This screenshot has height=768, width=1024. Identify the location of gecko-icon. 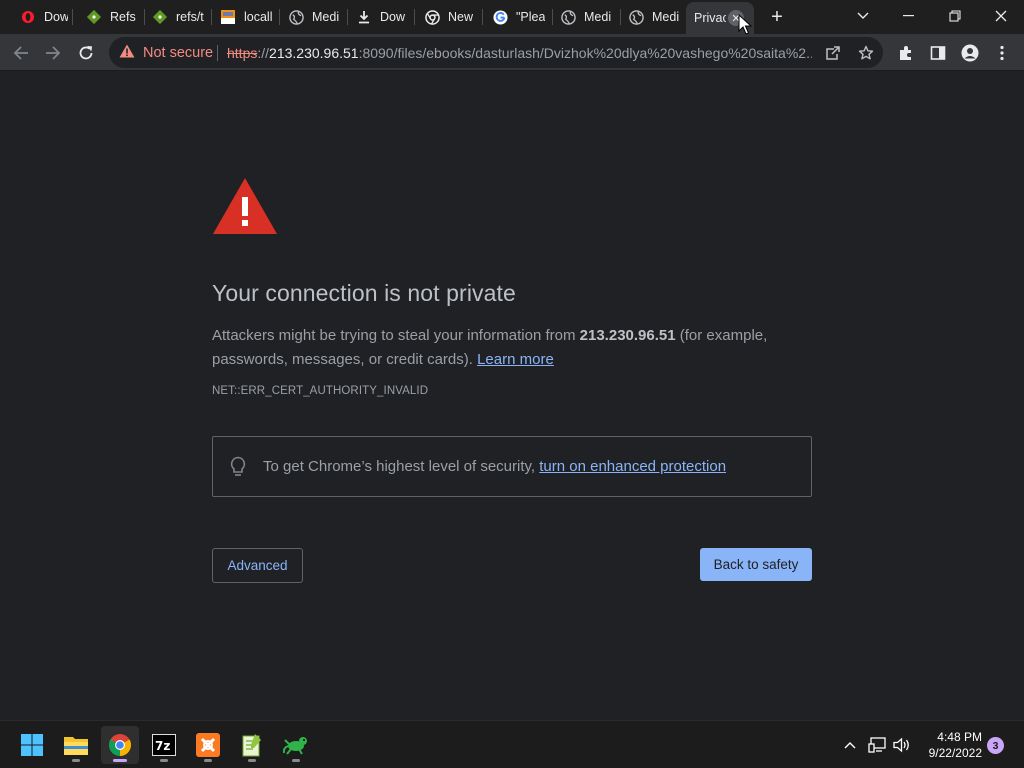
(295, 746).